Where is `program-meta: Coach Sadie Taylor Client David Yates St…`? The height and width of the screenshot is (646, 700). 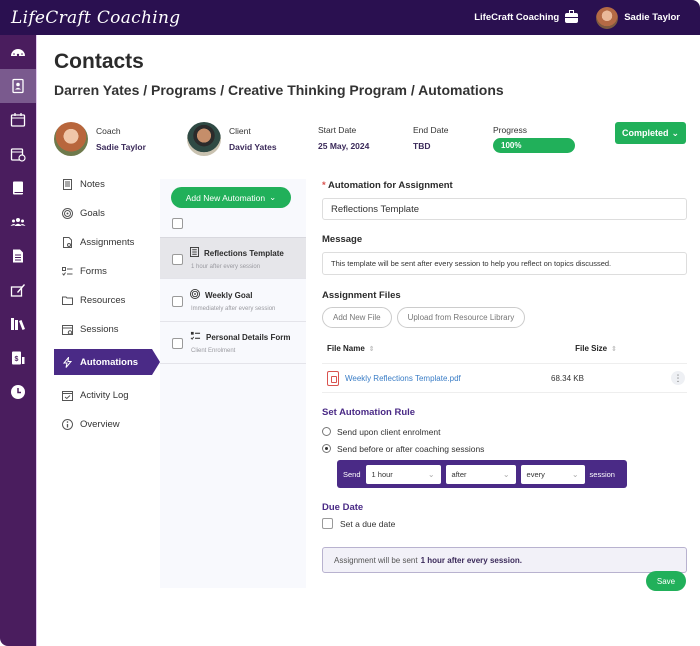
program-meta: Coach Sadie Taylor Client David Yates St… is located at coordinates (370, 140).